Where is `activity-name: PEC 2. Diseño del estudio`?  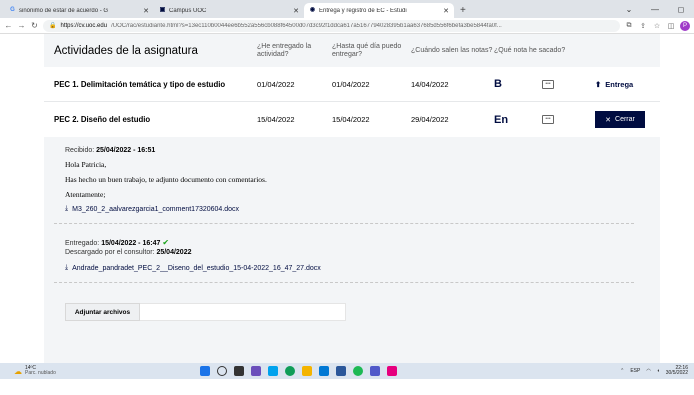
activity-name: PEC 2. Diseño del estudio is located at coordinates (102, 119).